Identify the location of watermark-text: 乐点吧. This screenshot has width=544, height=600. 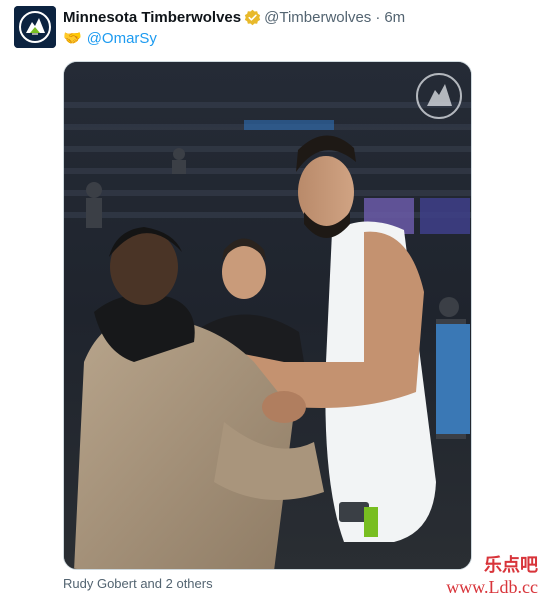
(511, 565).